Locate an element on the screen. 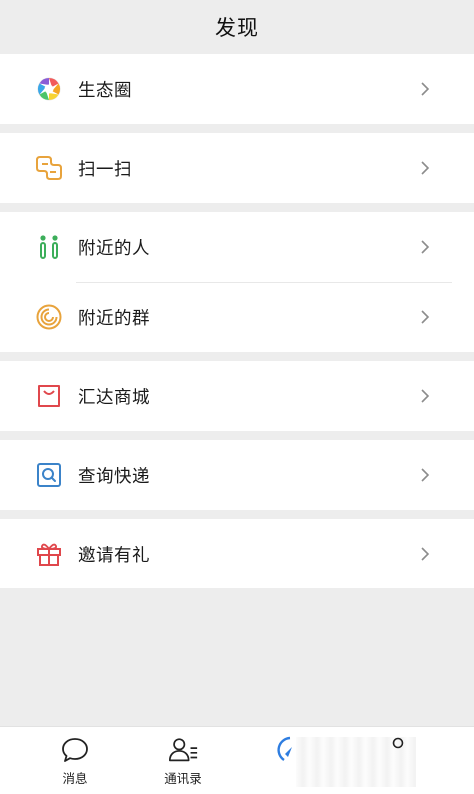  list-item-nearby-people: 附近的人 is located at coordinates (237, 247).